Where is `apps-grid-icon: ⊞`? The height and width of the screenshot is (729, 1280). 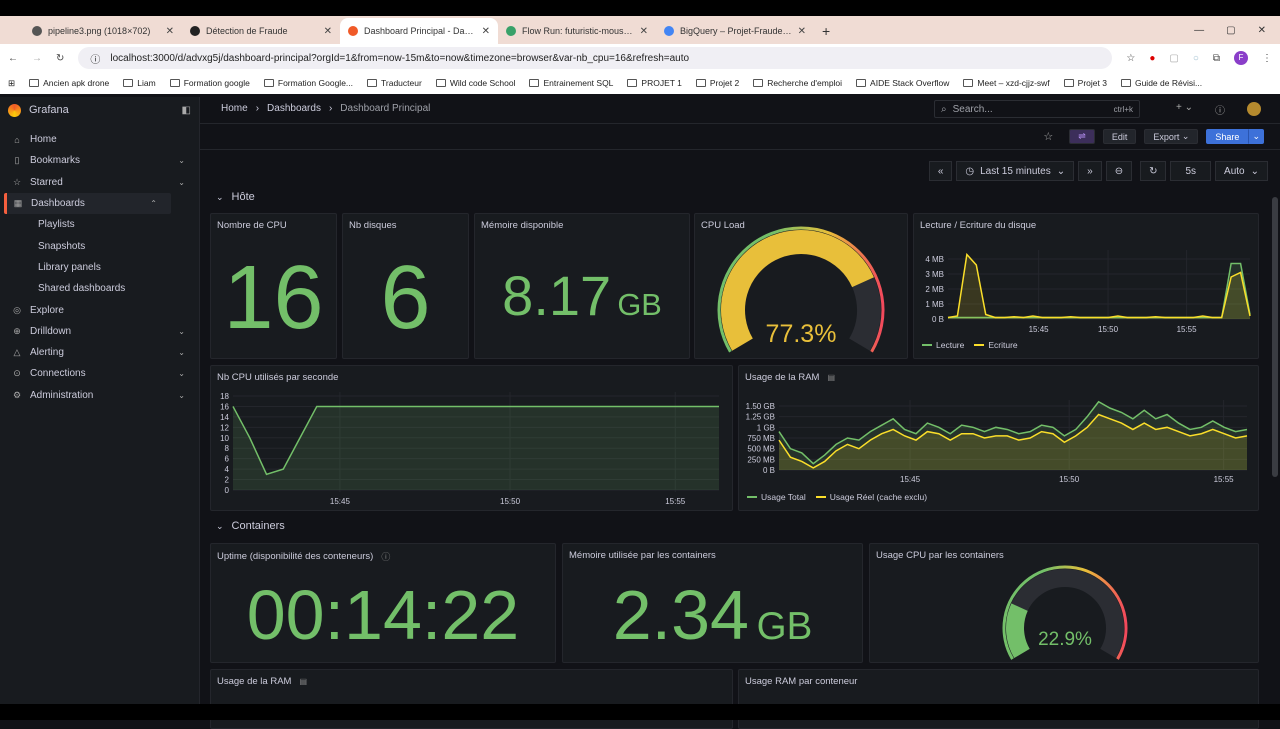
apps-grid-icon: ⊞ is located at coordinates (11, 83).